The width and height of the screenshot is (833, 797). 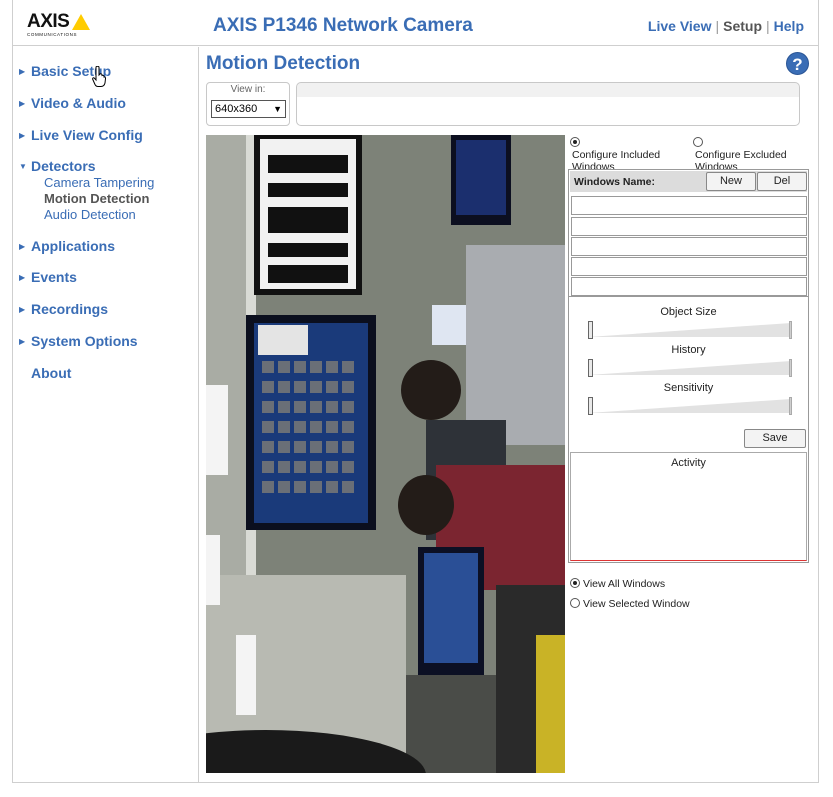 What do you see at coordinates (99, 182) in the screenshot?
I see `sidebar-subitem-camera-tampering: Camera Tampering` at bounding box center [99, 182].